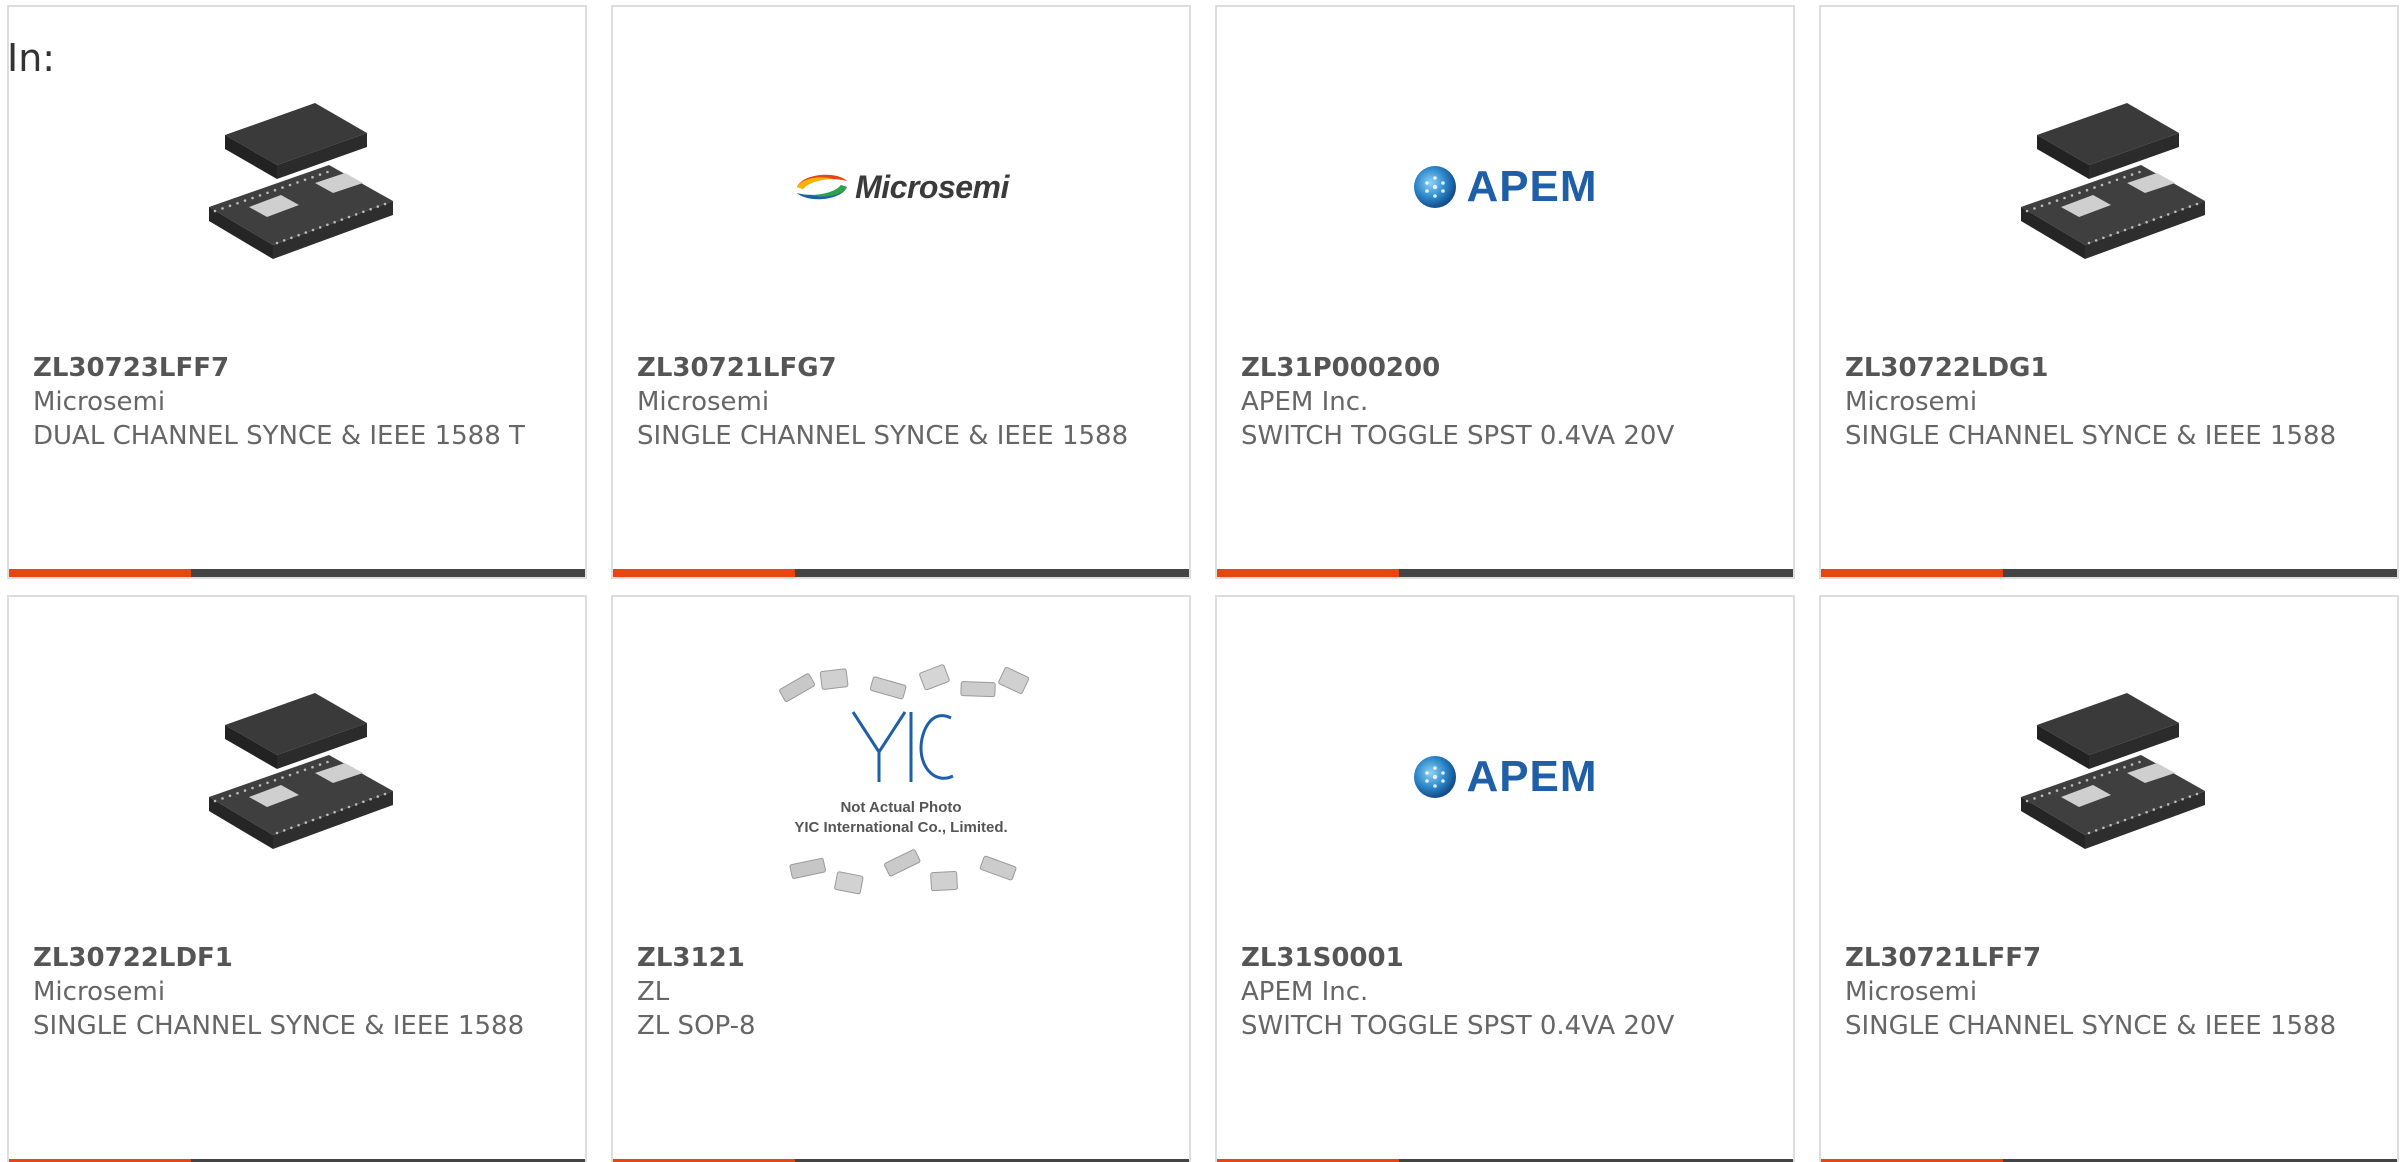 This screenshot has height=1162, width=2400. What do you see at coordinates (297, 368) in the screenshot?
I see `part-number-link: ZL30723LFF7` at bounding box center [297, 368].